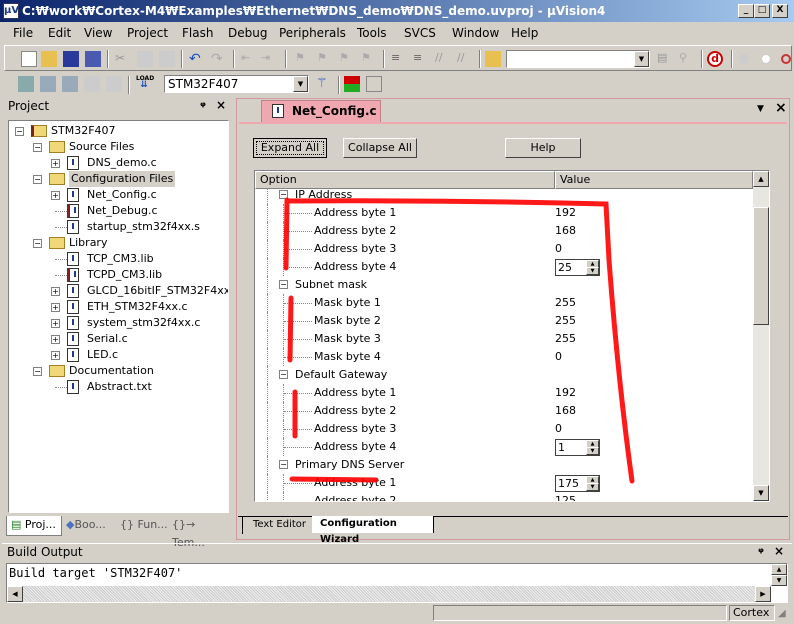  I want to click on scroll-up-button: ▲, so click(779, 569).